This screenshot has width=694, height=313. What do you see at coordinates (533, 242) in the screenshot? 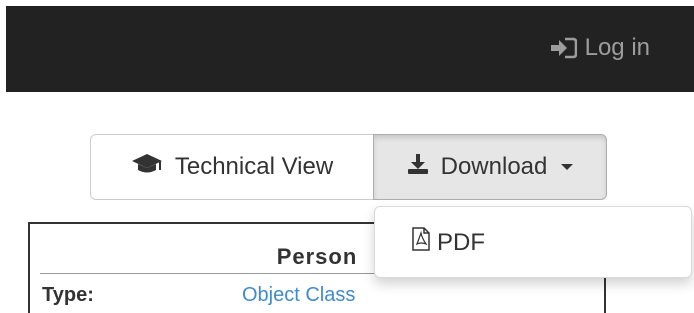
I see `download-dropdown-menu: PDF` at bounding box center [533, 242].